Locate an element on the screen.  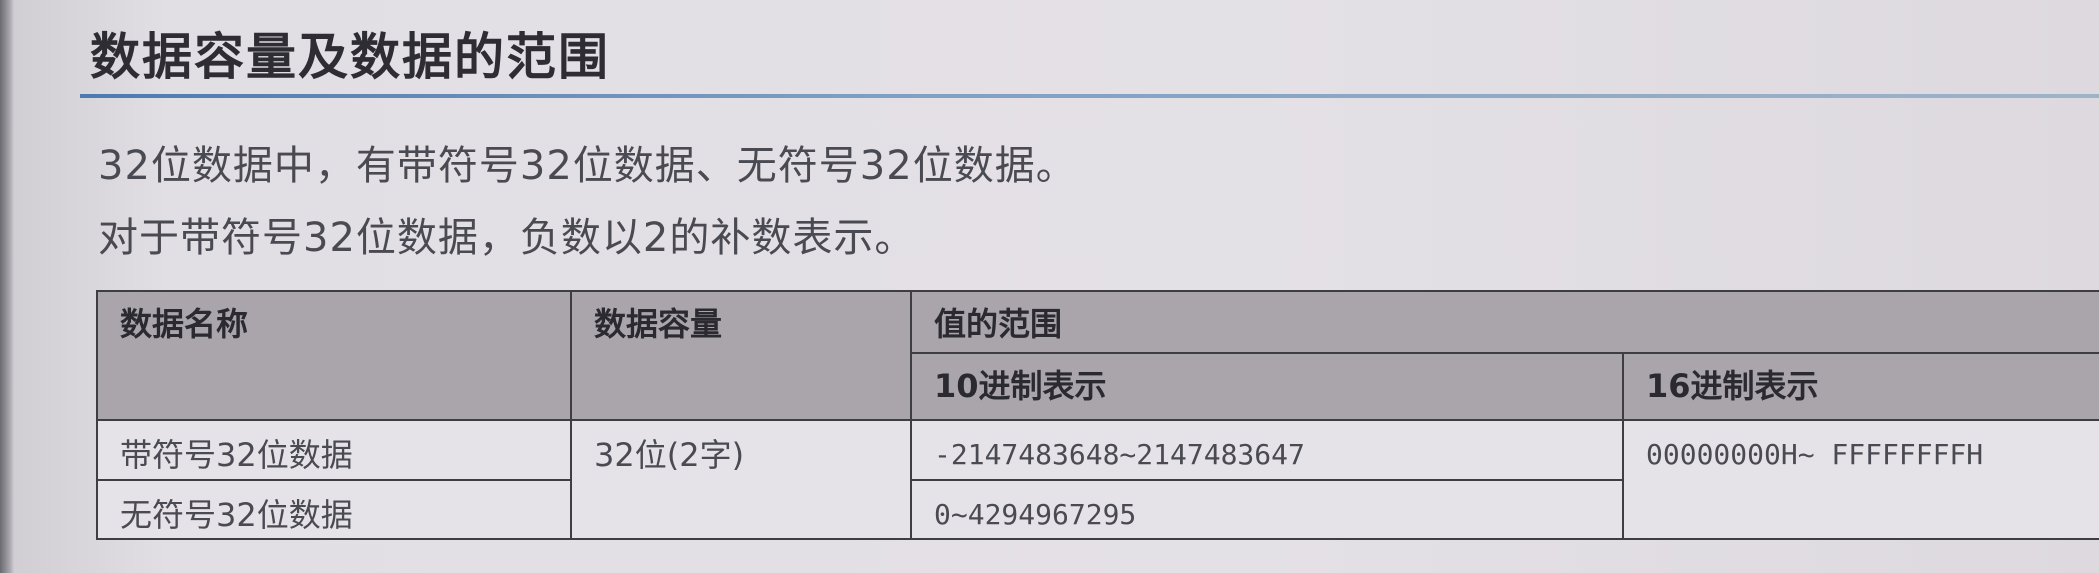
table-cell-unsigned-decimal: 0~4294967295 is located at coordinates (1268, 509).